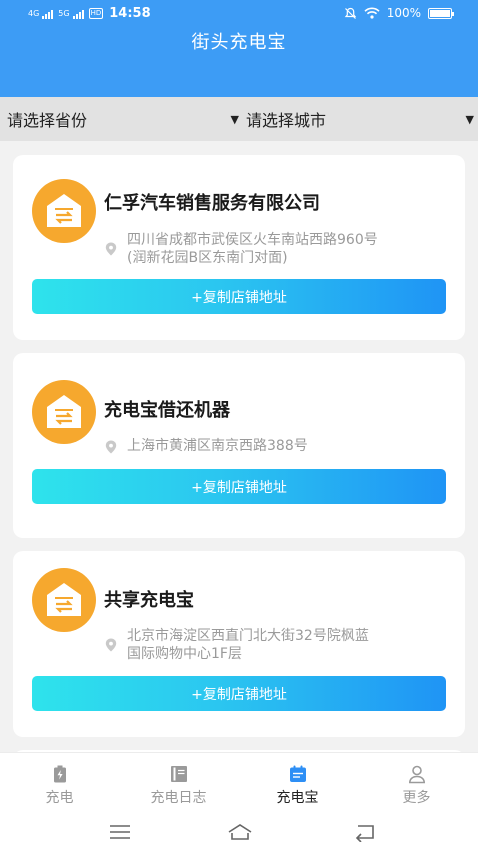 This screenshot has height=850, width=478. What do you see at coordinates (417, 774) in the screenshot?
I see `user-icon` at bounding box center [417, 774].